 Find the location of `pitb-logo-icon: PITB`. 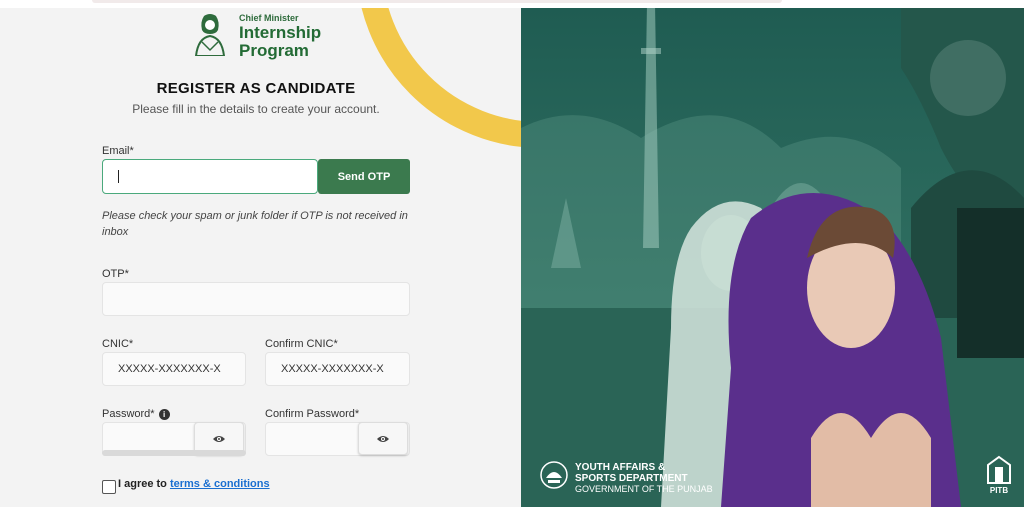

pitb-logo-icon: PITB is located at coordinates (999, 475).